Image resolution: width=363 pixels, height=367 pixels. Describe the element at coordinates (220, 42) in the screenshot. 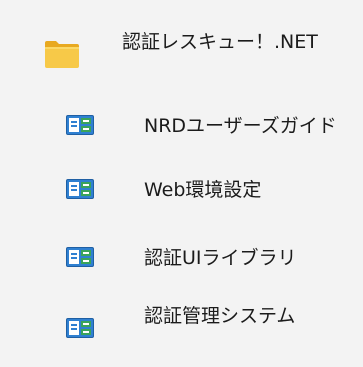

I see `folder-label: 認証レスキュー！.NET` at that location.